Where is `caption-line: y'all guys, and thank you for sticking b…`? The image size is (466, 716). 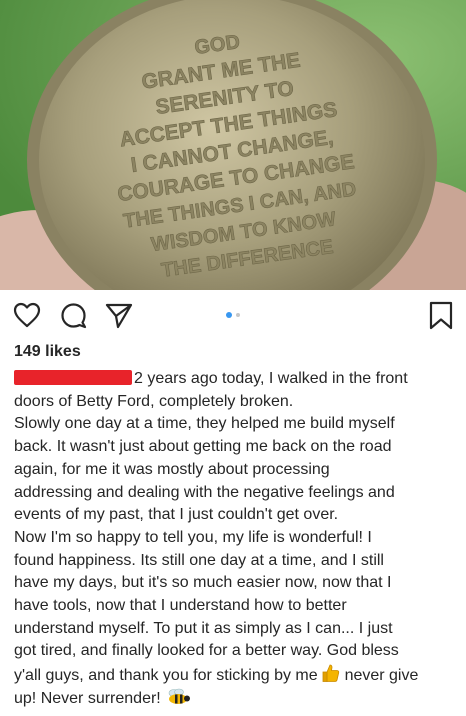 caption-line: y'all guys, and thank you for sticking b… is located at coordinates (234, 675).